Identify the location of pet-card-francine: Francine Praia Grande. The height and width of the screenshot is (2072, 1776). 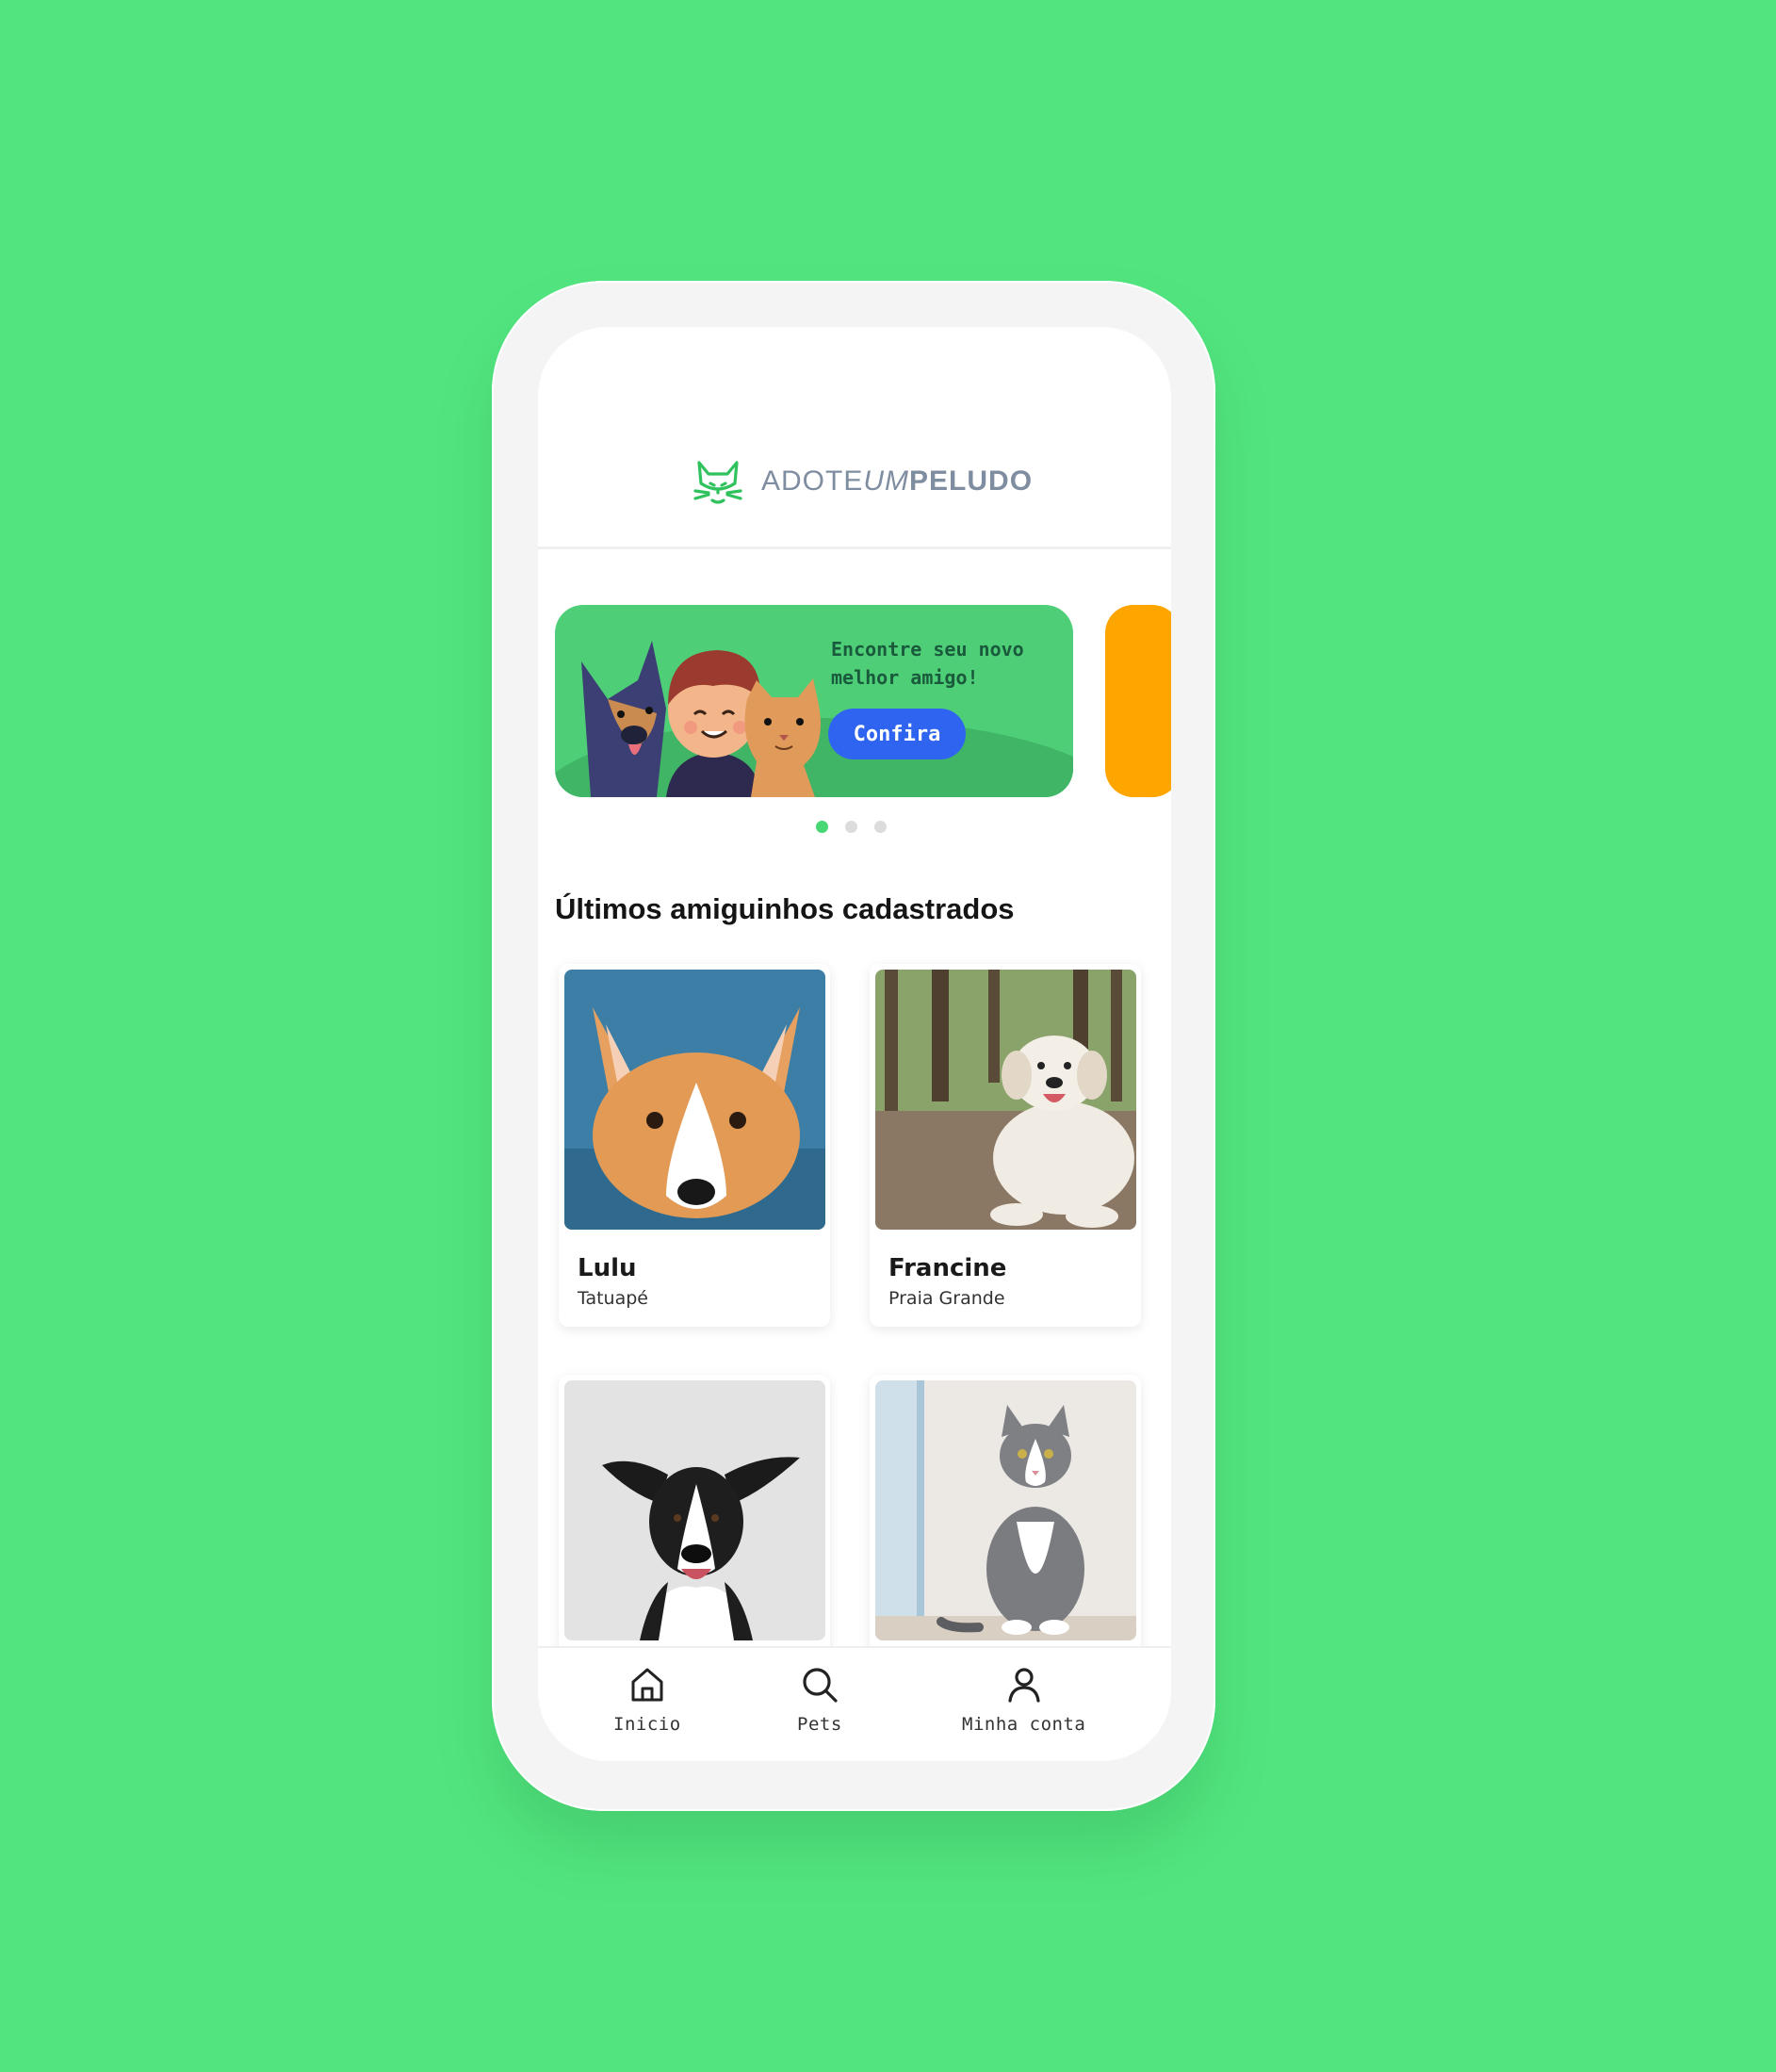
(1005, 1146).